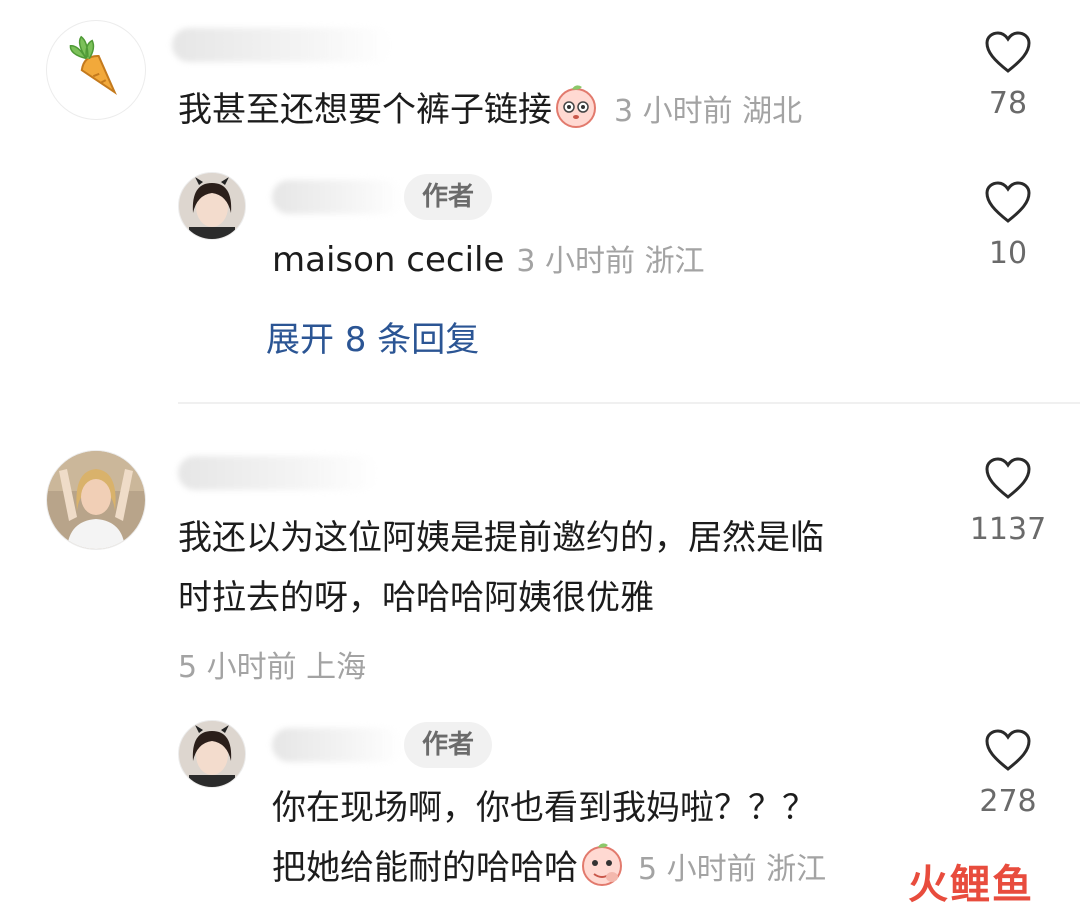 This screenshot has width=1080, height=910. What do you see at coordinates (629, 403) in the screenshot?
I see `divider` at bounding box center [629, 403].